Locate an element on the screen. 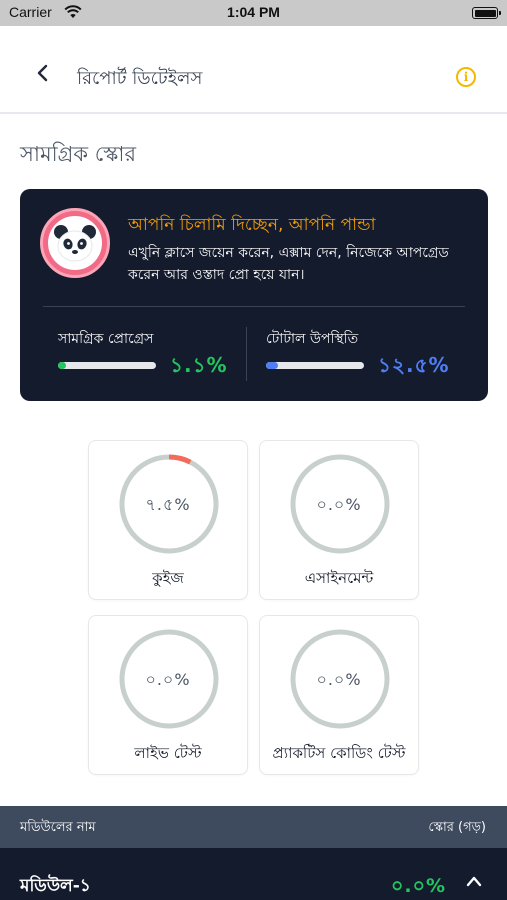 The image size is (507, 900). live-test-label: লাইভ টেস্ট is located at coordinates (168, 753).